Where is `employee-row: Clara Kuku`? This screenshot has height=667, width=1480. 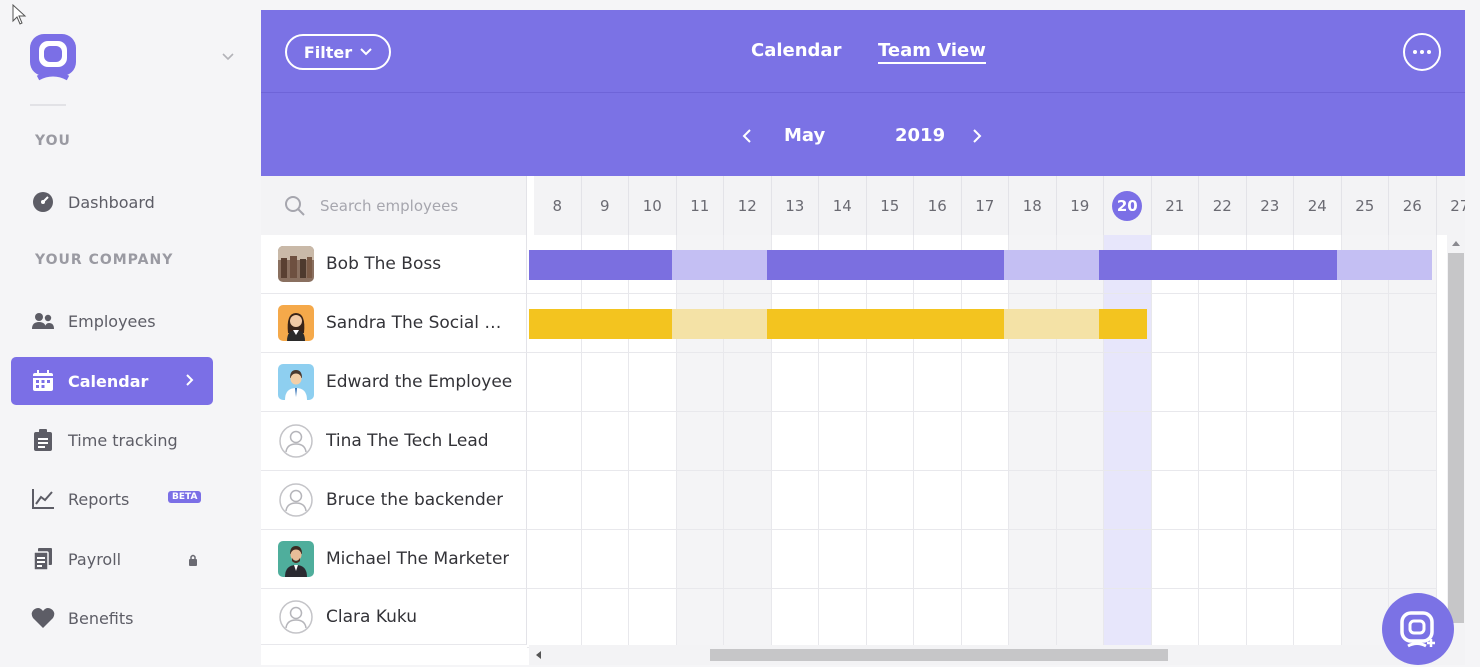 employee-row: Clara Kuku is located at coordinates (394, 617).